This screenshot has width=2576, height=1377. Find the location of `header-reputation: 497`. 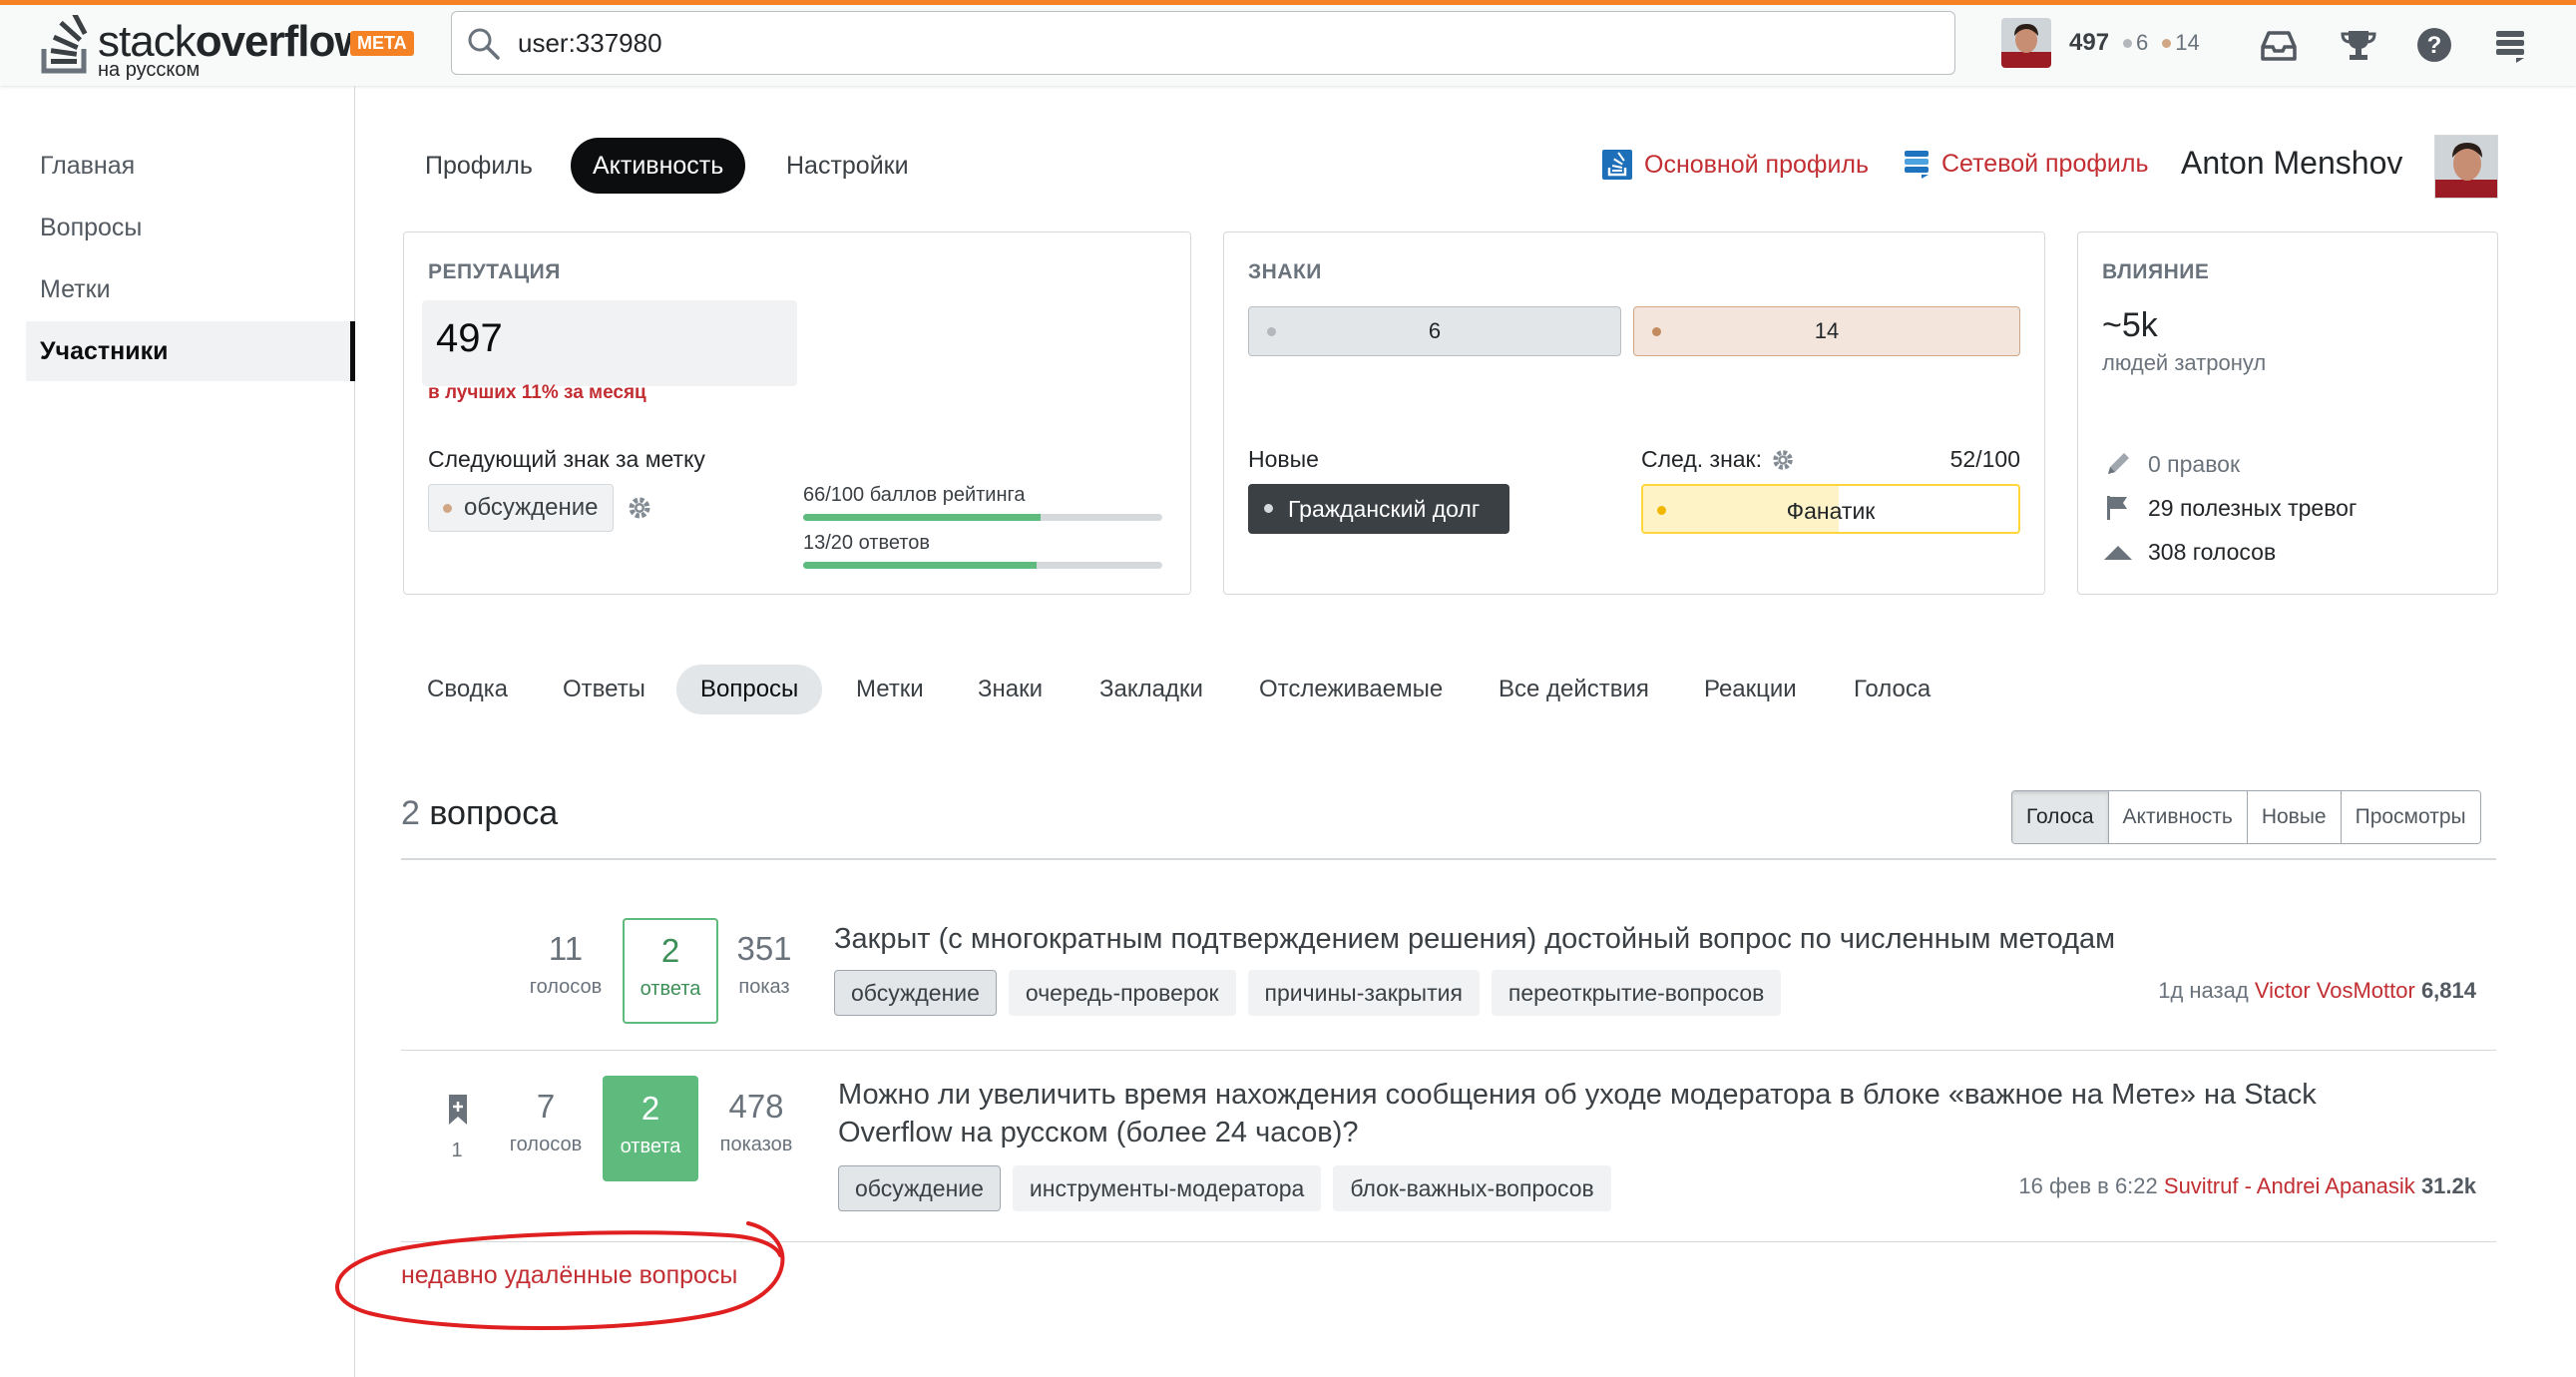

header-reputation: 497 is located at coordinates (2089, 42).